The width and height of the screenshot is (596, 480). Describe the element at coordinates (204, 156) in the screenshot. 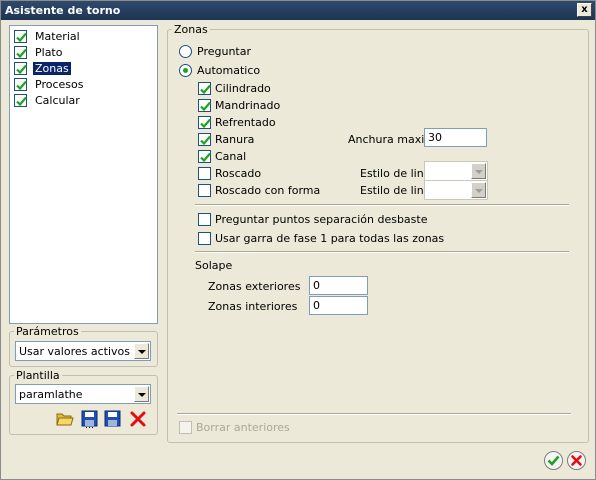

I see `canal-checkbox` at that location.